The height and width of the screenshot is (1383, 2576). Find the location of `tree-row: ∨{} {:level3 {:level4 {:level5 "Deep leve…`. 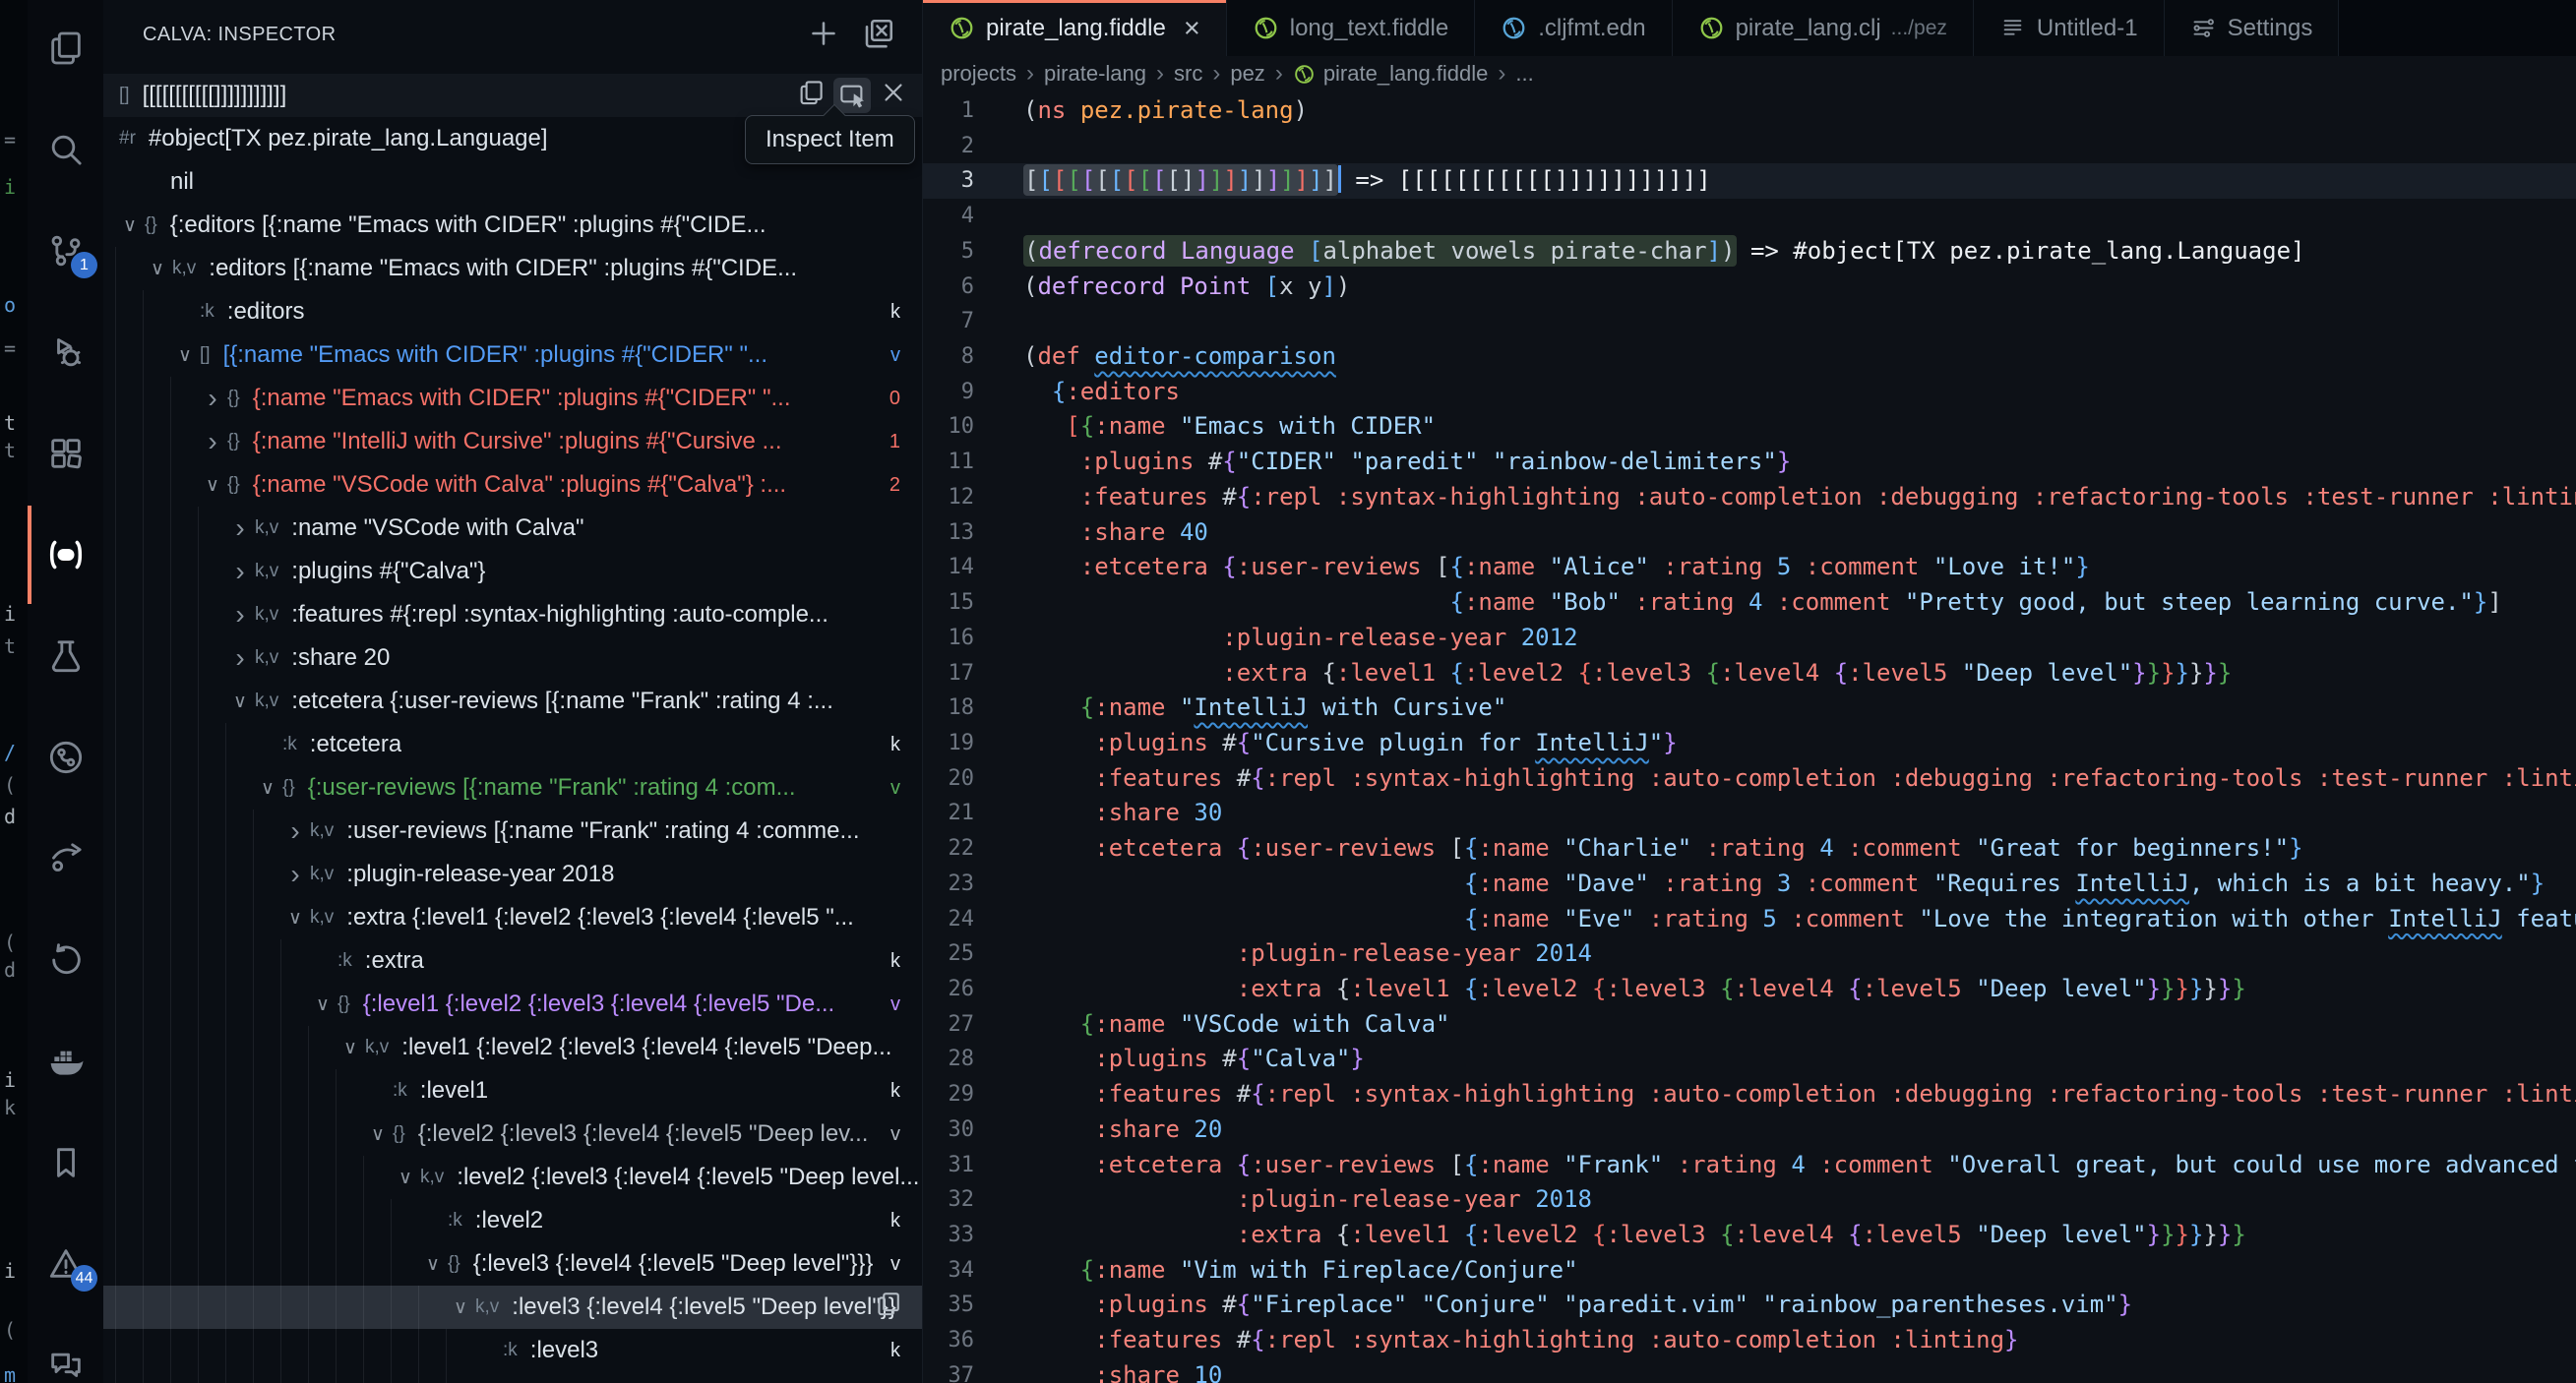

tree-row: ∨{} {:level3 {:level4 {:level5 "Deep leve… is located at coordinates (512, 1264).